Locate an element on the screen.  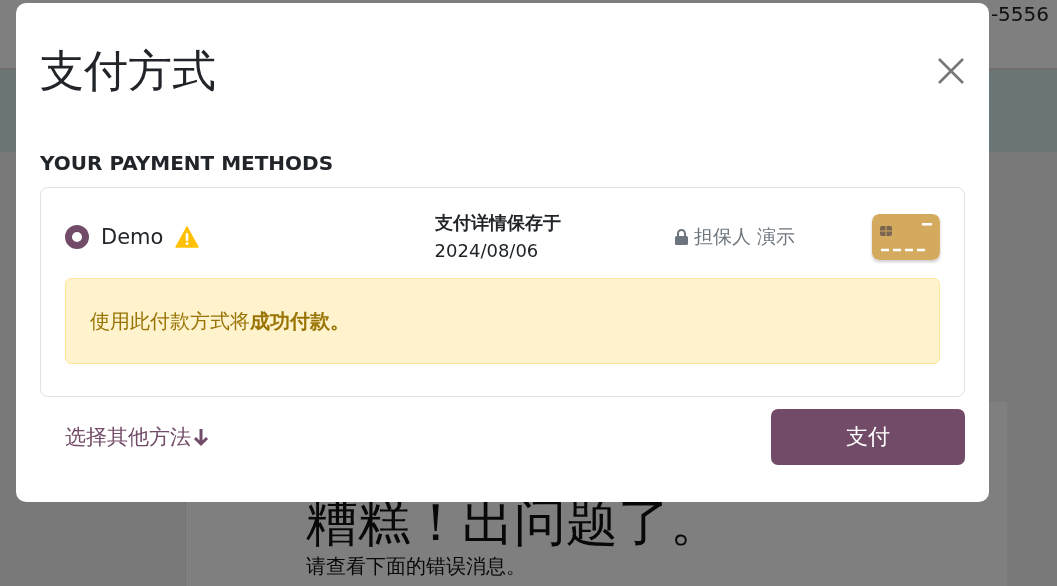
down-arrow-icon is located at coordinates (201, 437).